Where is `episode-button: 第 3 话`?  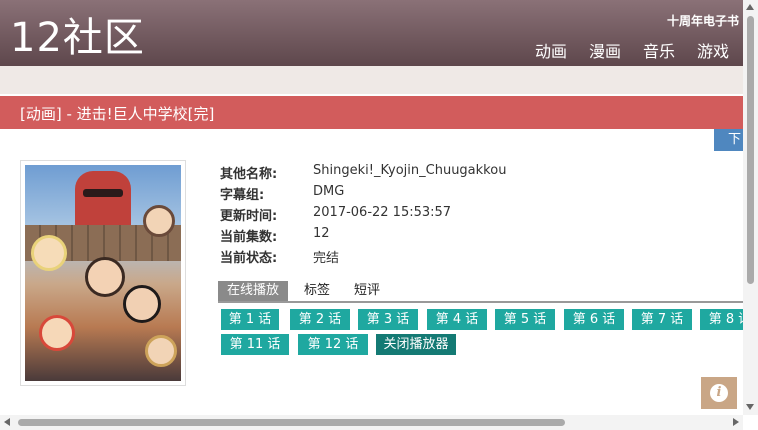
episode-button: 第 3 话 is located at coordinates (388, 319).